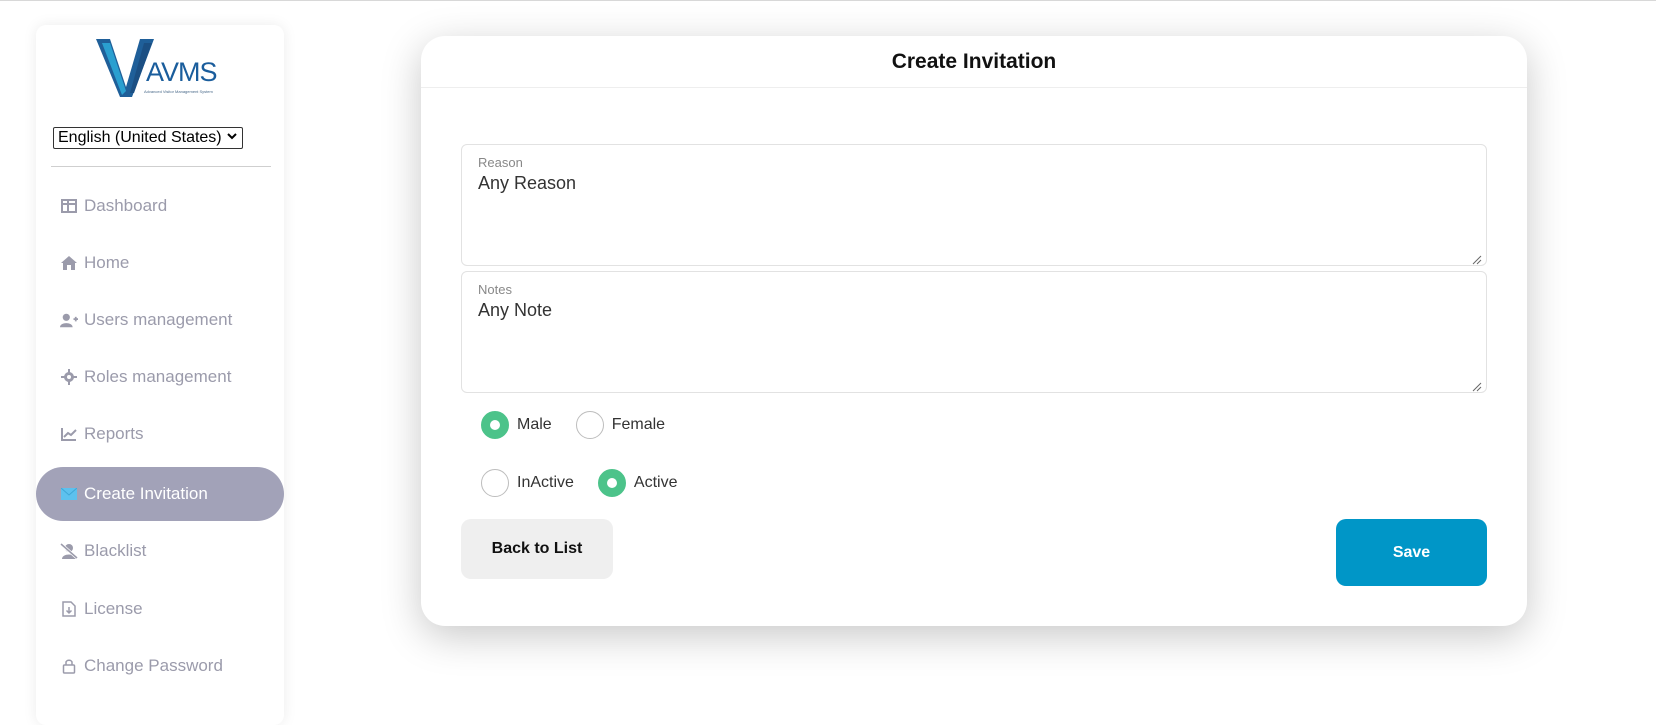  What do you see at coordinates (146, 493) in the screenshot?
I see `sidebar-item-label: Create Invitation` at bounding box center [146, 493].